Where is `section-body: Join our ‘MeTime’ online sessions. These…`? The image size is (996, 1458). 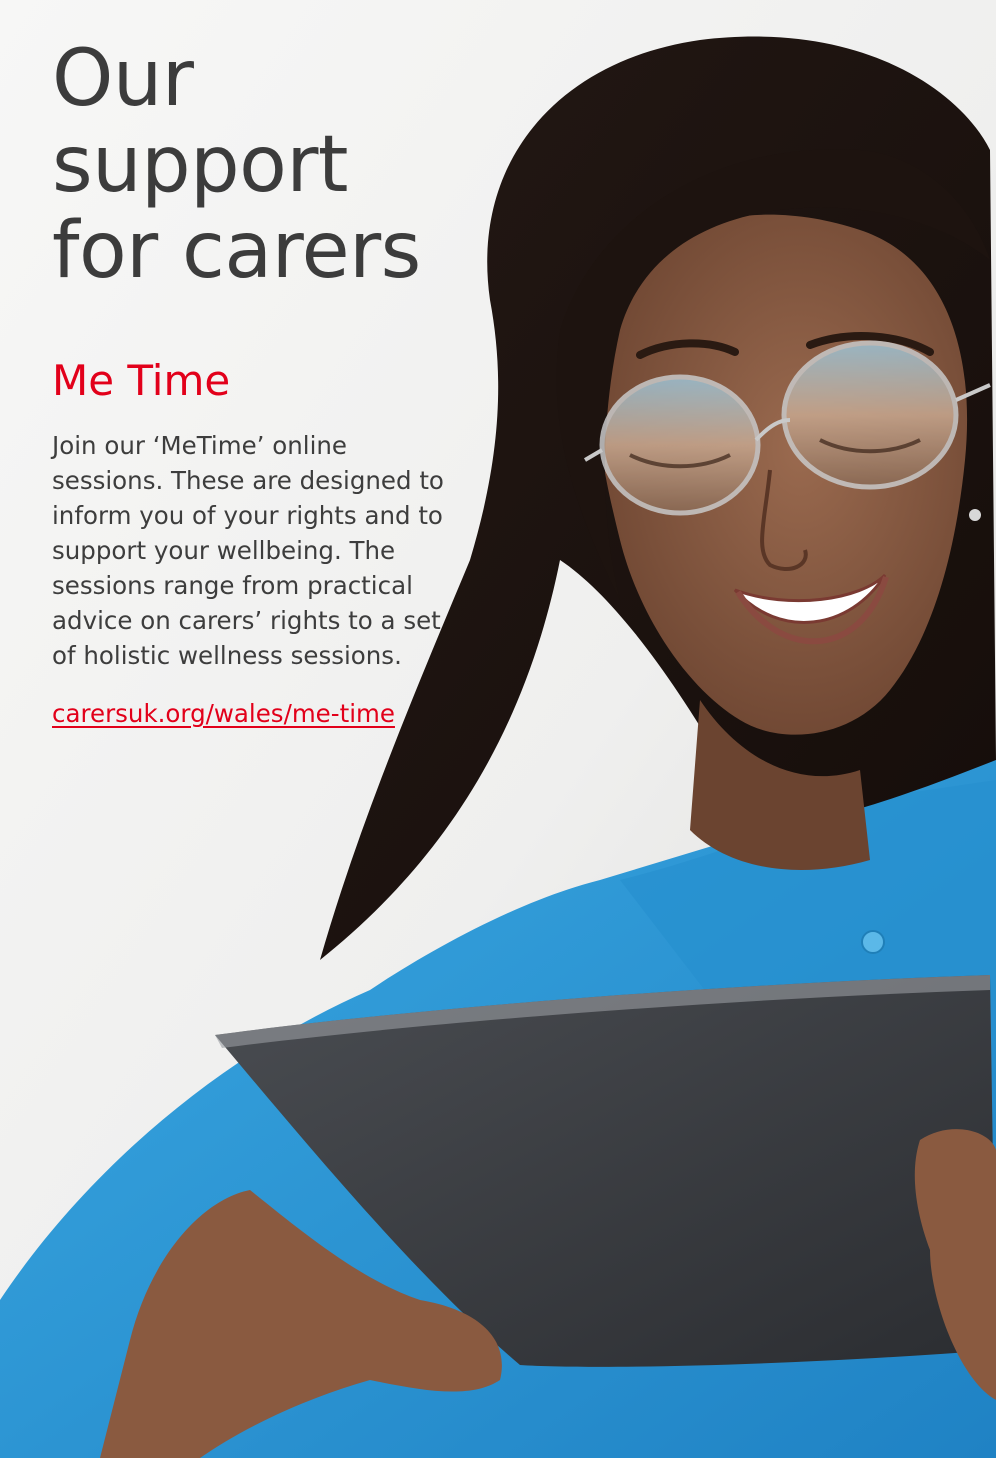
section-body: Join our ‘MeTime’ online sessions. These… is located at coordinates (248, 550).